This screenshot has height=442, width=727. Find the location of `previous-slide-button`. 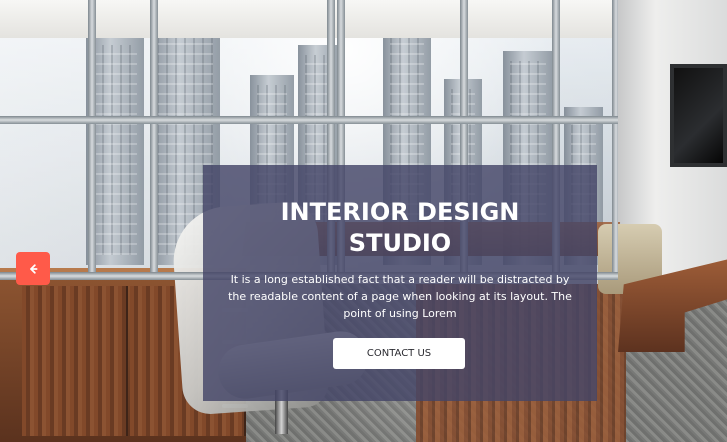

previous-slide-button is located at coordinates (33, 268).